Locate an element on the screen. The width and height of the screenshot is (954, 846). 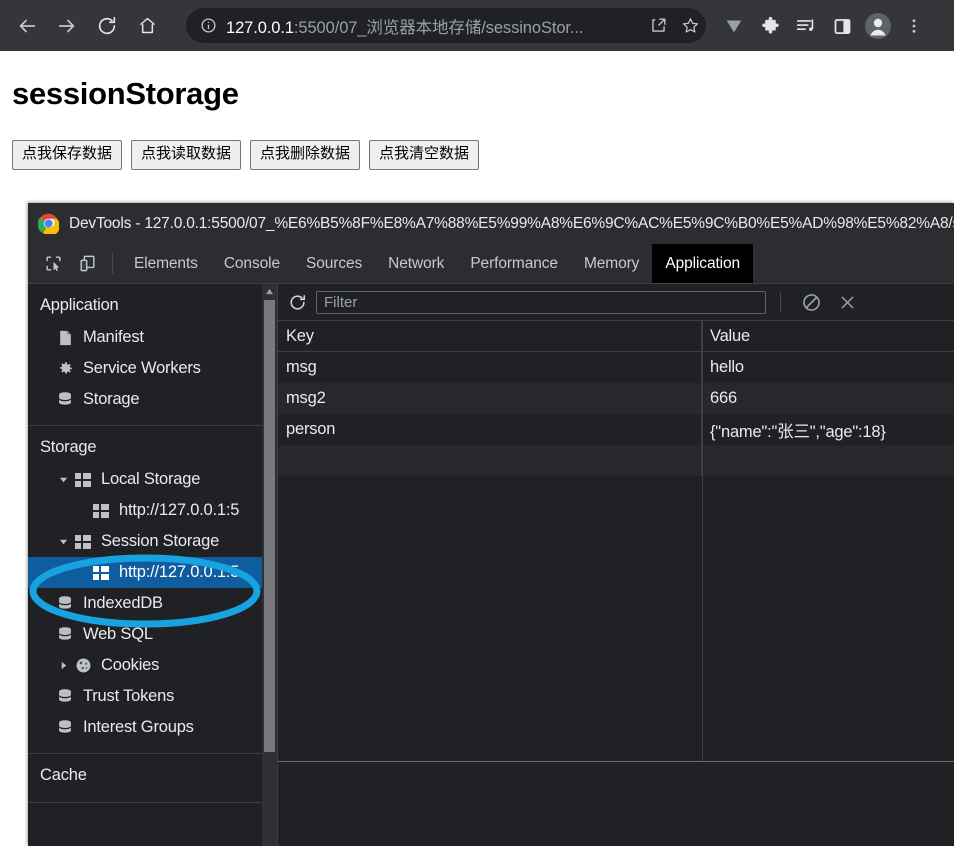
table-empty-row is located at coordinates (616, 460).